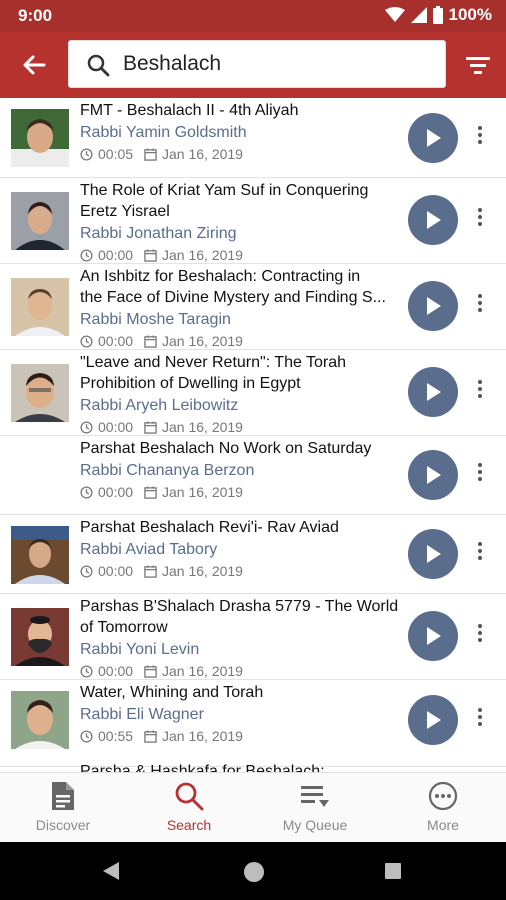  I want to click on battery-icon, so click(437, 15).